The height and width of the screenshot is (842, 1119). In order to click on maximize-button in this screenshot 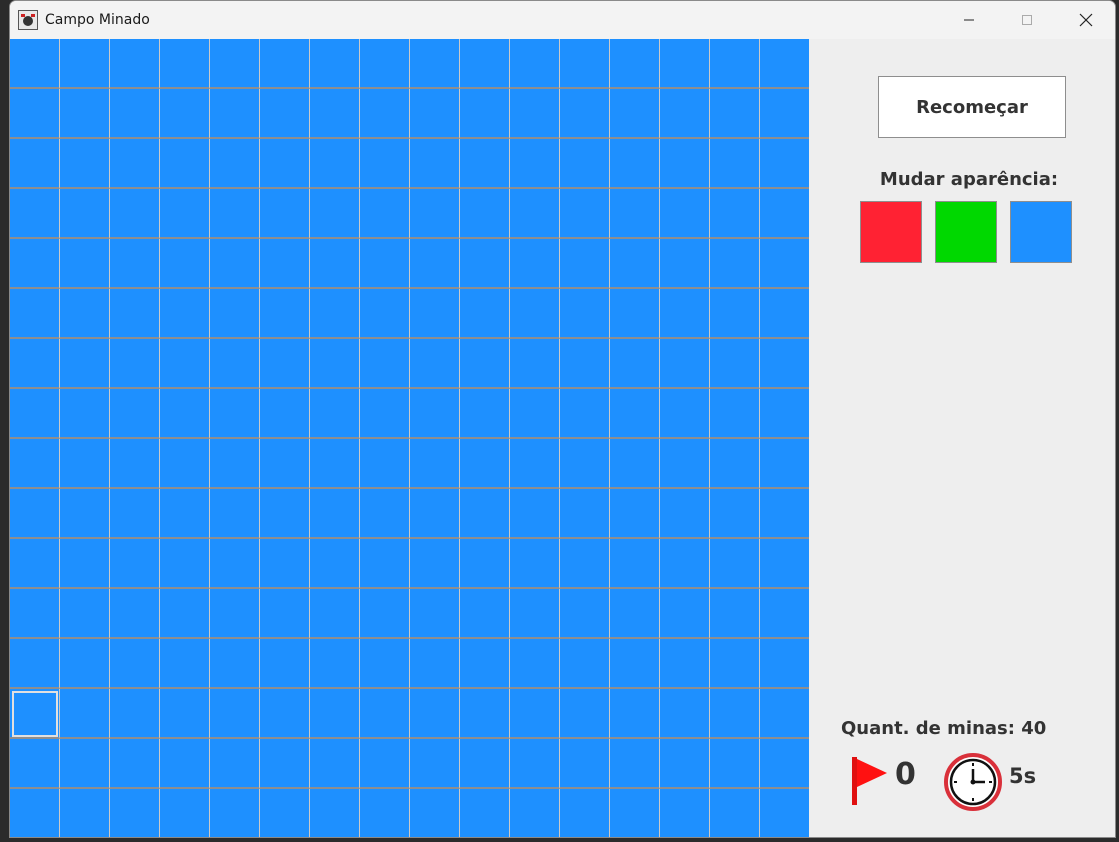, I will do `click(1027, 20)`.